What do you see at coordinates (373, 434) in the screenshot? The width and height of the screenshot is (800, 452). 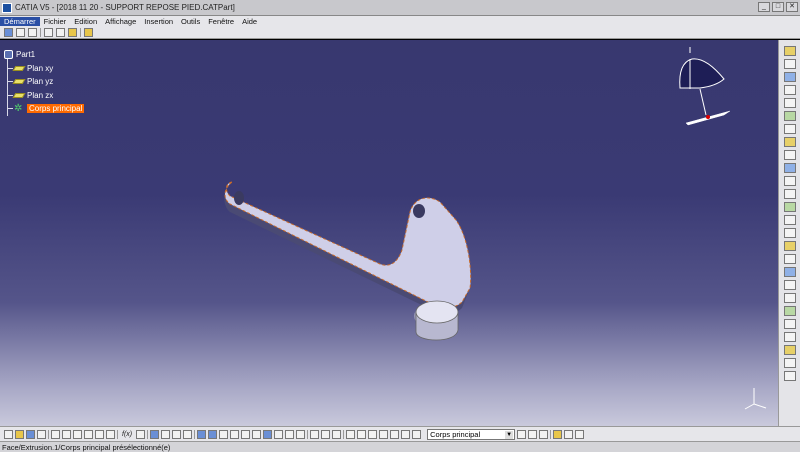 I see `curvature-icon` at bounding box center [373, 434].